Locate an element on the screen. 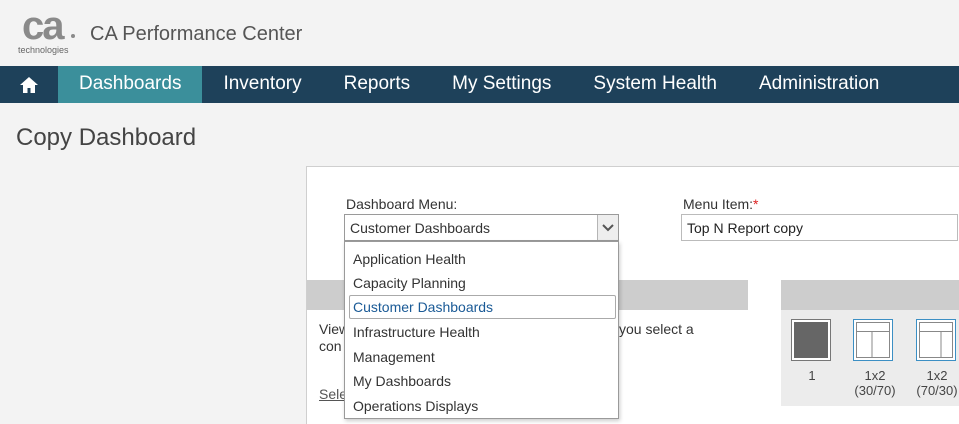  layout-tile-2-label: 1x2 (30/70) is located at coordinates (875, 383).